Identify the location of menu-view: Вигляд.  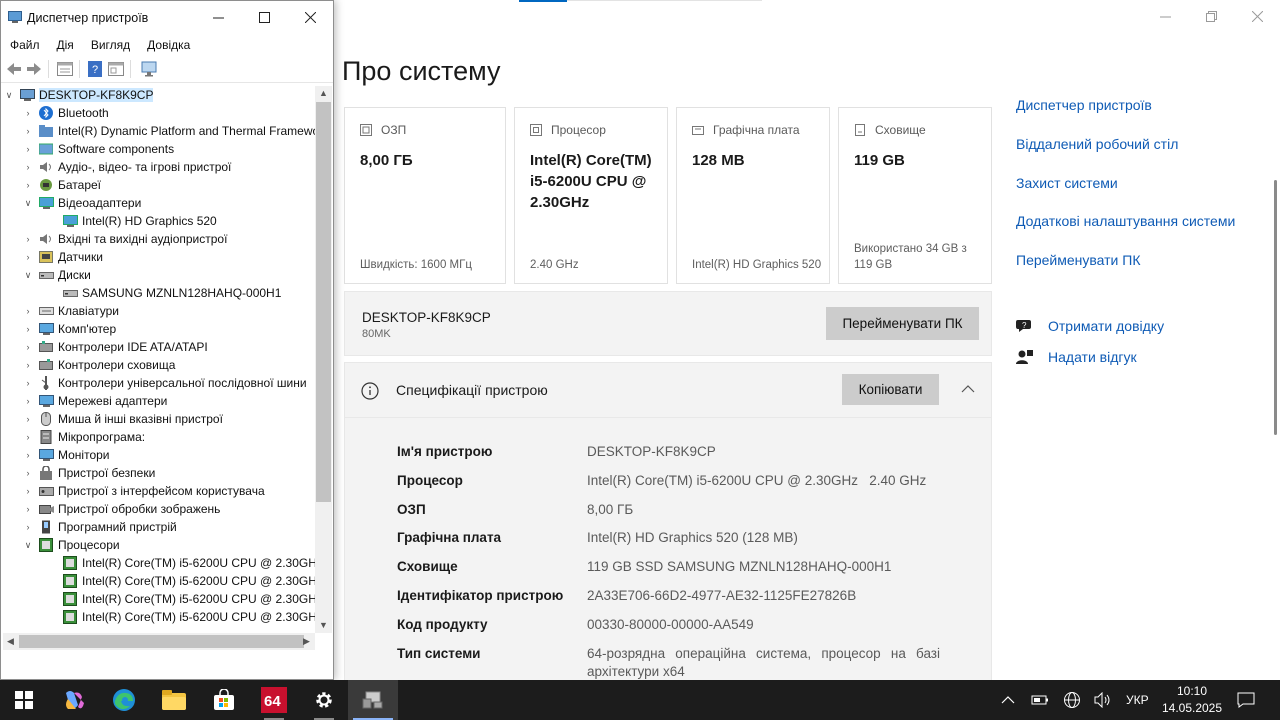
(110, 45).